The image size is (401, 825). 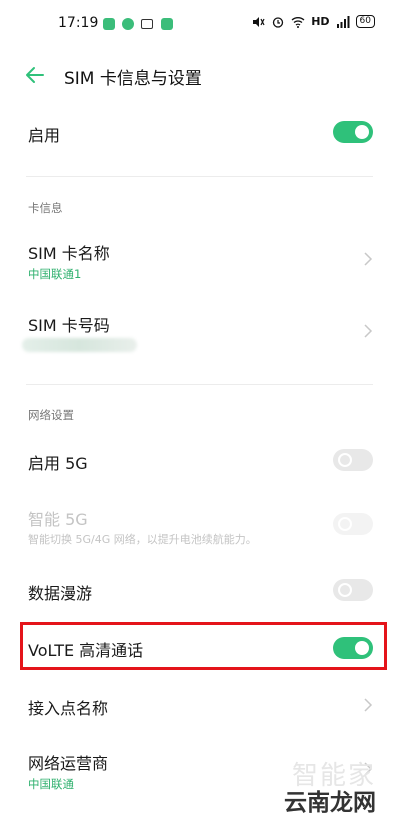 I want to click on alarm-icon, so click(x=278, y=22).